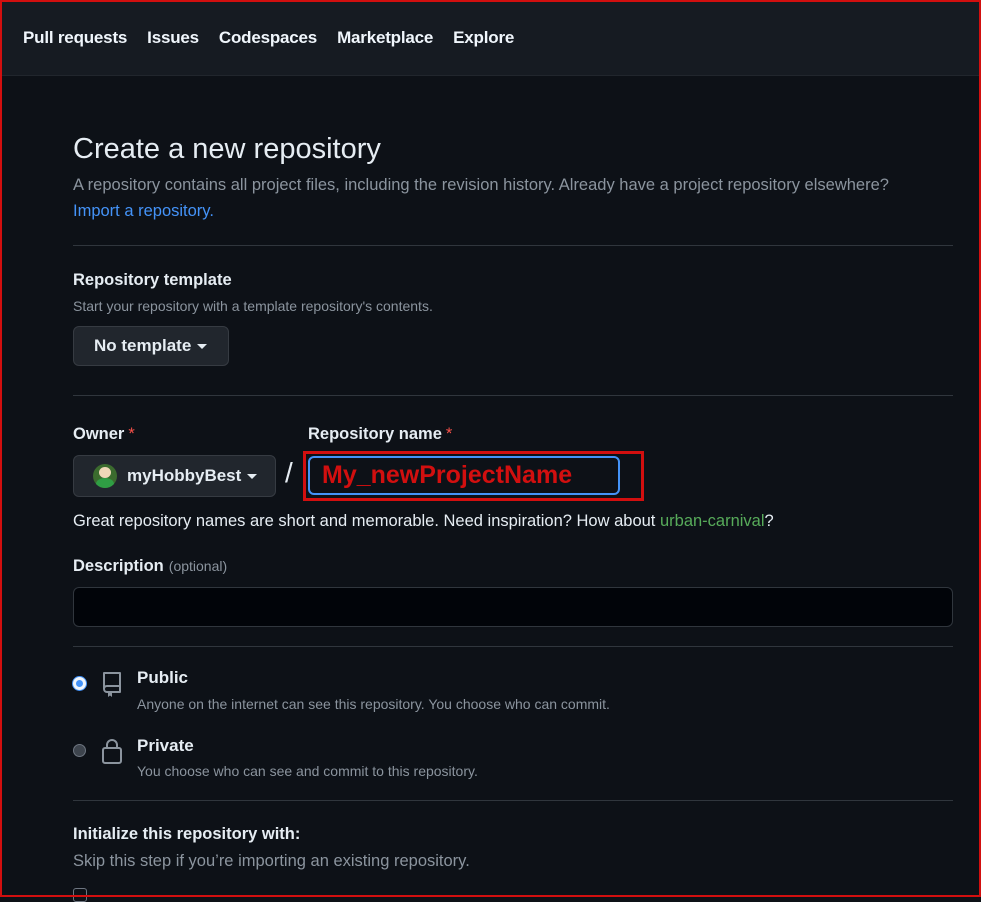 The width and height of the screenshot is (981, 902). What do you see at coordinates (483, 38) in the screenshot?
I see `nav-explore: Explore` at bounding box center [483, 38].